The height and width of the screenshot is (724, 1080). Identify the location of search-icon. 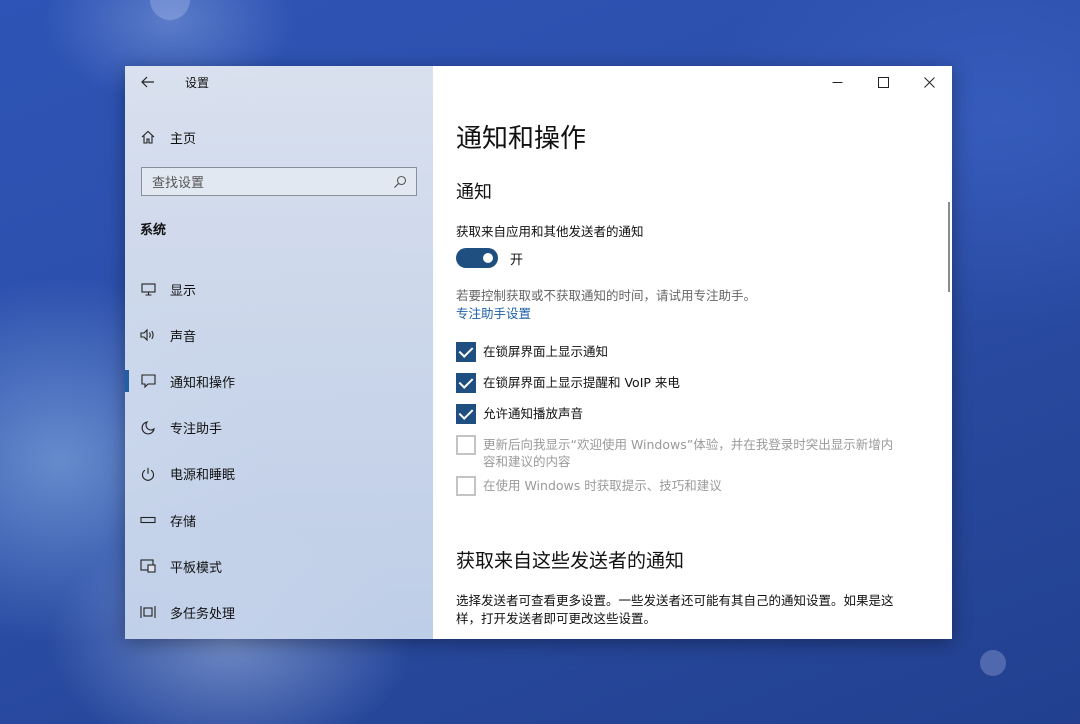
(400, 181).